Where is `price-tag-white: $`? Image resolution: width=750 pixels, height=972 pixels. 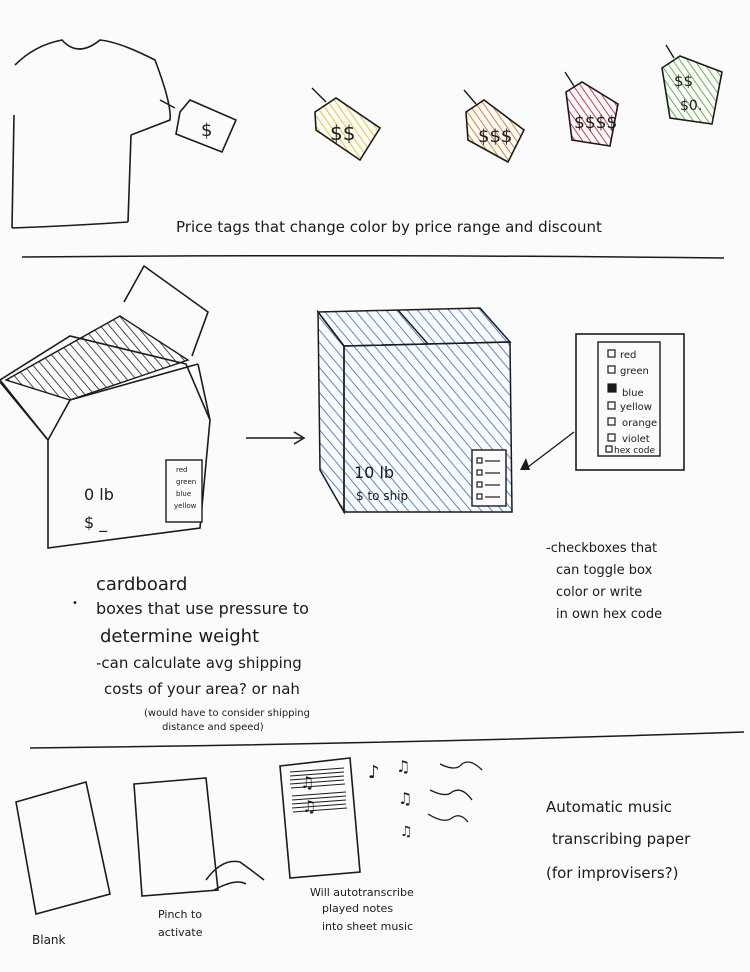
price-tag-white: $ is located at coordinates (198, 126).